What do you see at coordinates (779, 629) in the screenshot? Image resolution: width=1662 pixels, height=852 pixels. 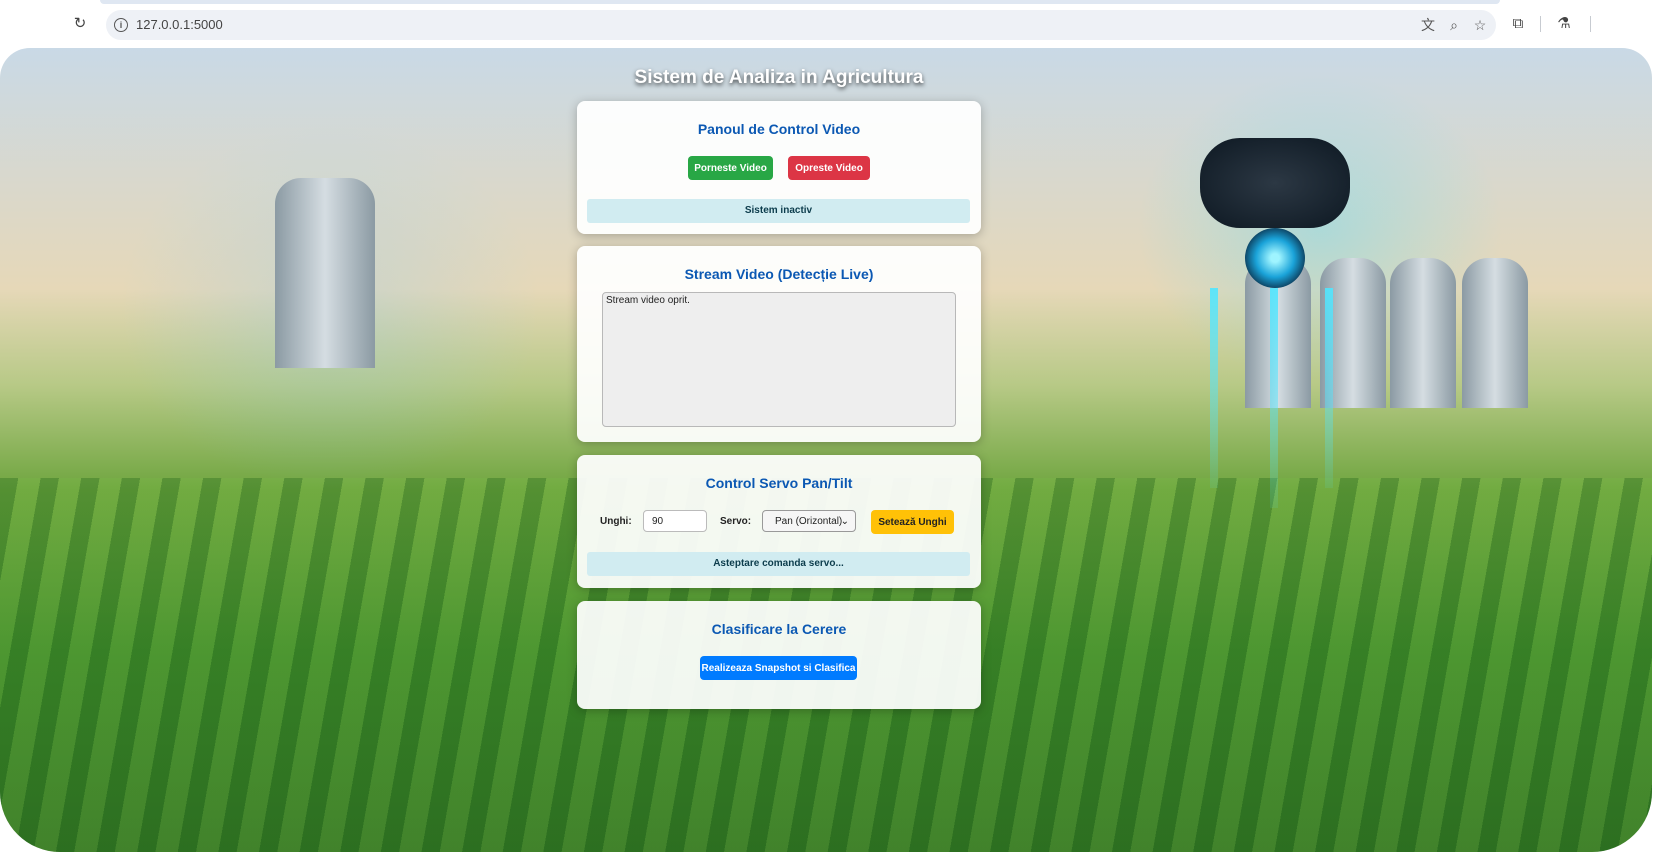 I see `classification-panel-title: Clasificare la Cerere` at bounding box center [779, 629].